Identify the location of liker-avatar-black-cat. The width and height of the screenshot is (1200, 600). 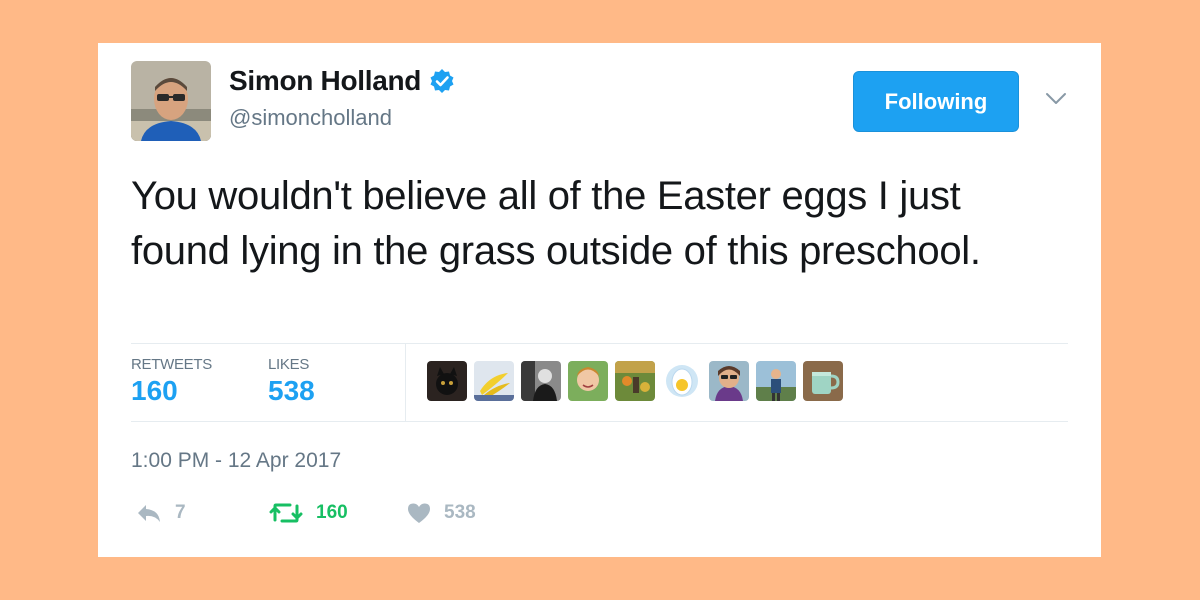
(447, 381).